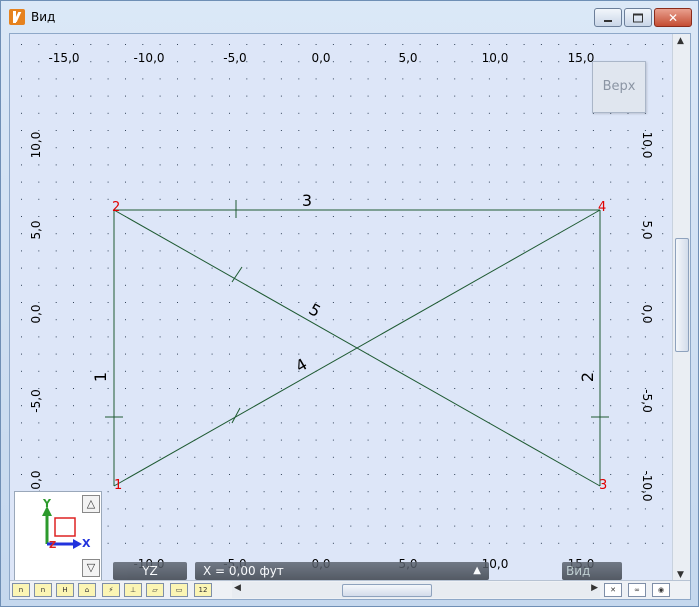 The height and width of the screenshot is (607, 699). I want to click on toolbar-node-numbers-icon: n, so click(21, 590).